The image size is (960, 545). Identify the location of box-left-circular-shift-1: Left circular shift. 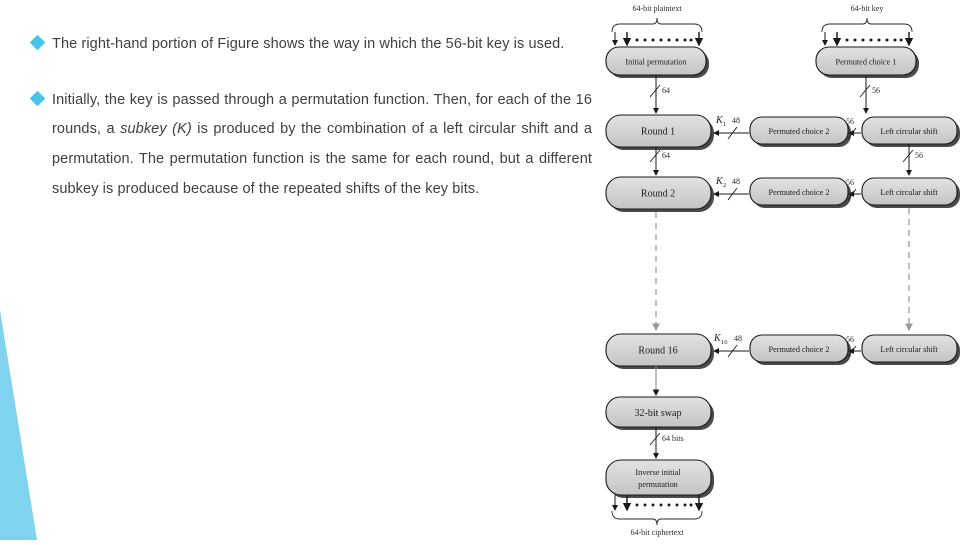
(910, 131).